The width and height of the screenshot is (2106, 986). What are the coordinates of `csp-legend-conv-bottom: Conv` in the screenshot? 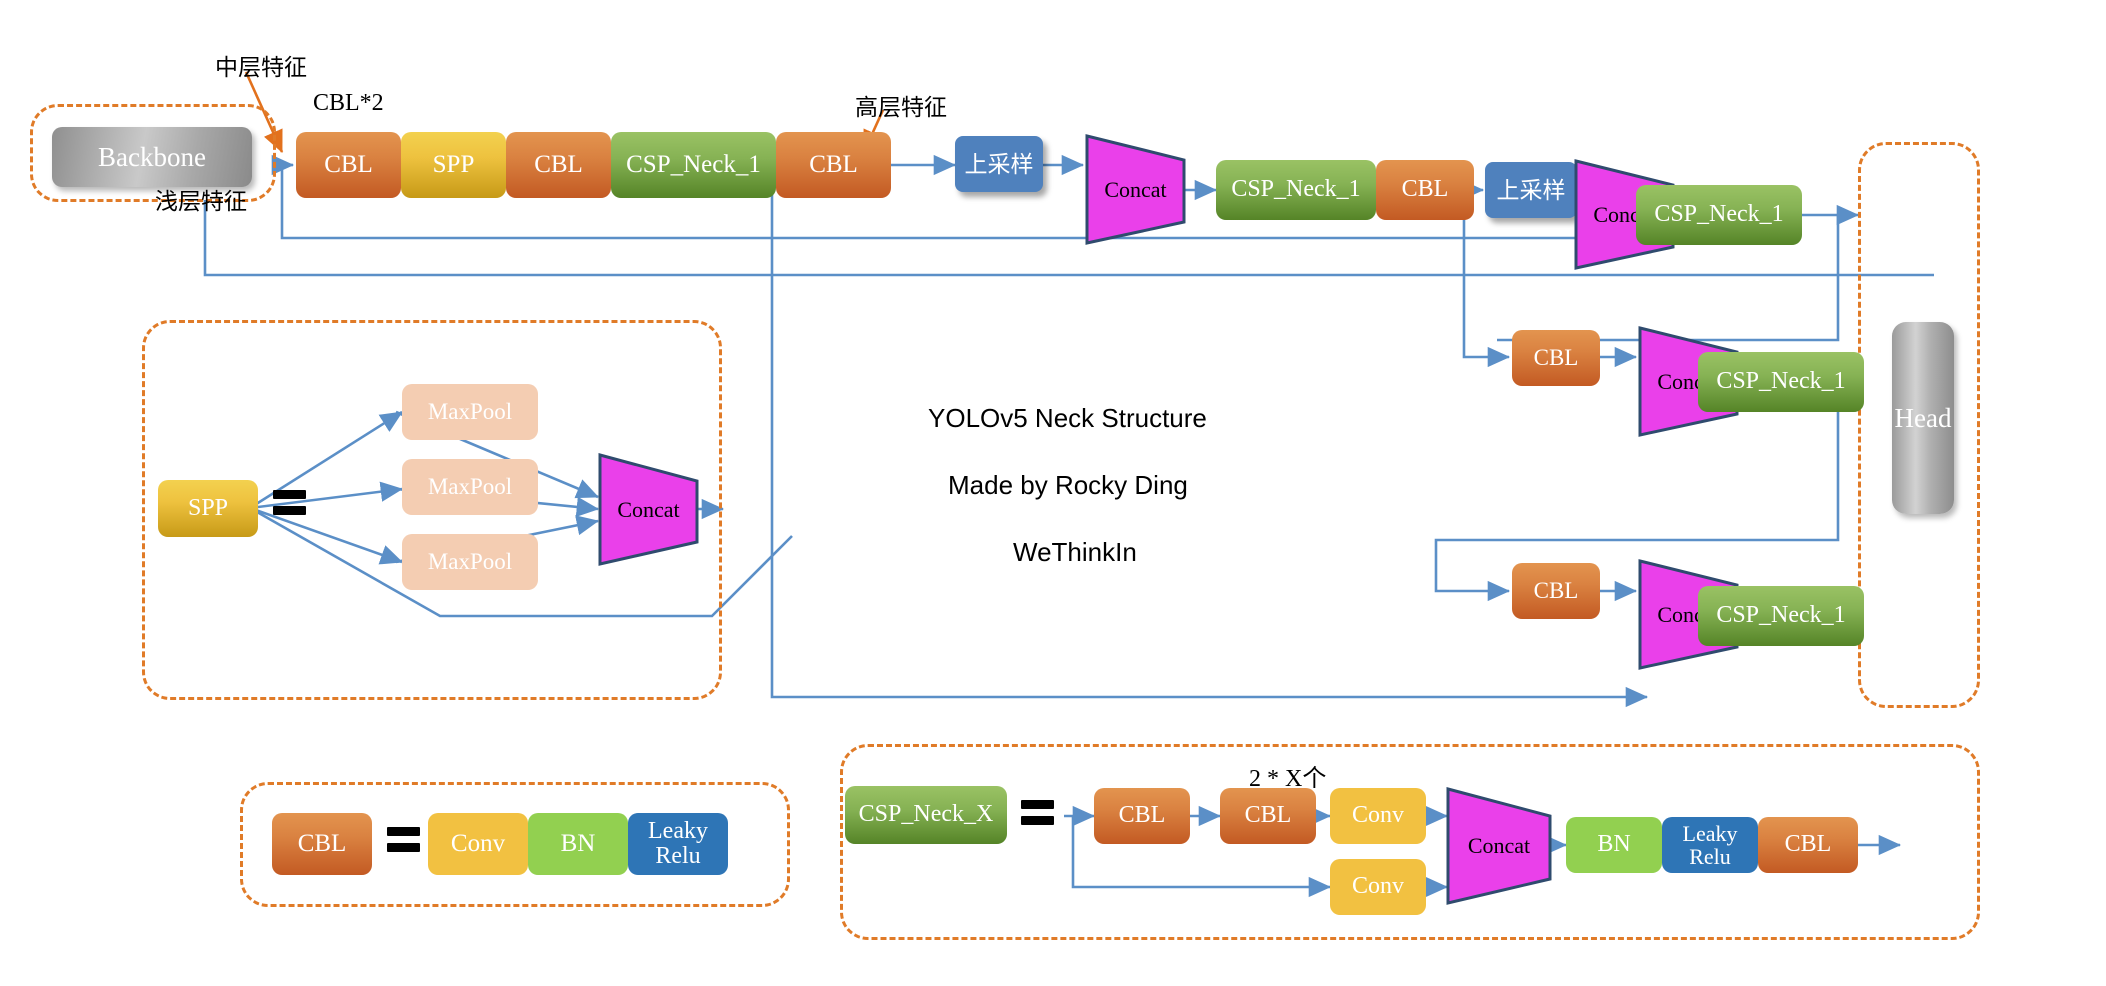 It's located at (1378, 887).